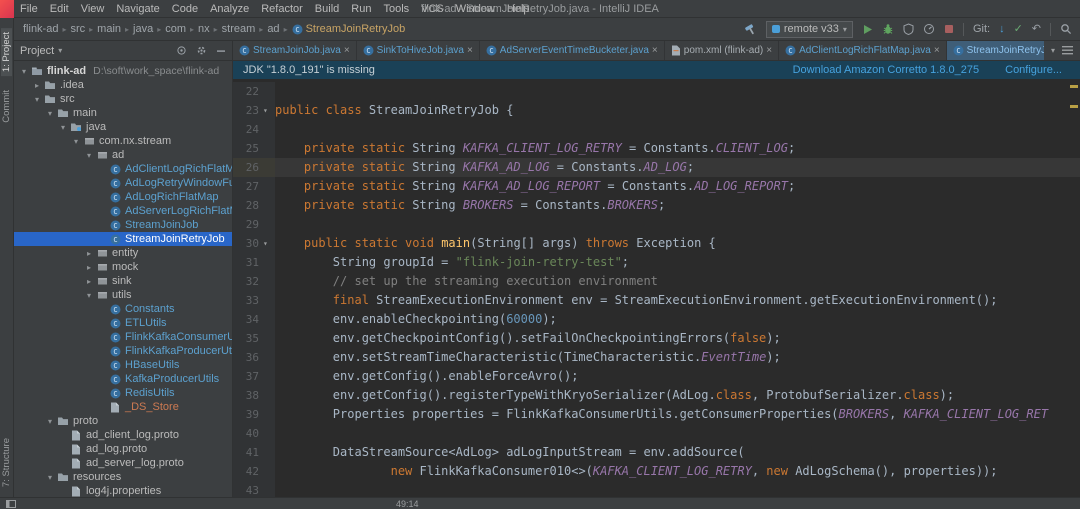  What do you see at coordinates (59, 9) in the screenshot?
I see `menu-item-edit: Edit` at bounding box center [59, 9].